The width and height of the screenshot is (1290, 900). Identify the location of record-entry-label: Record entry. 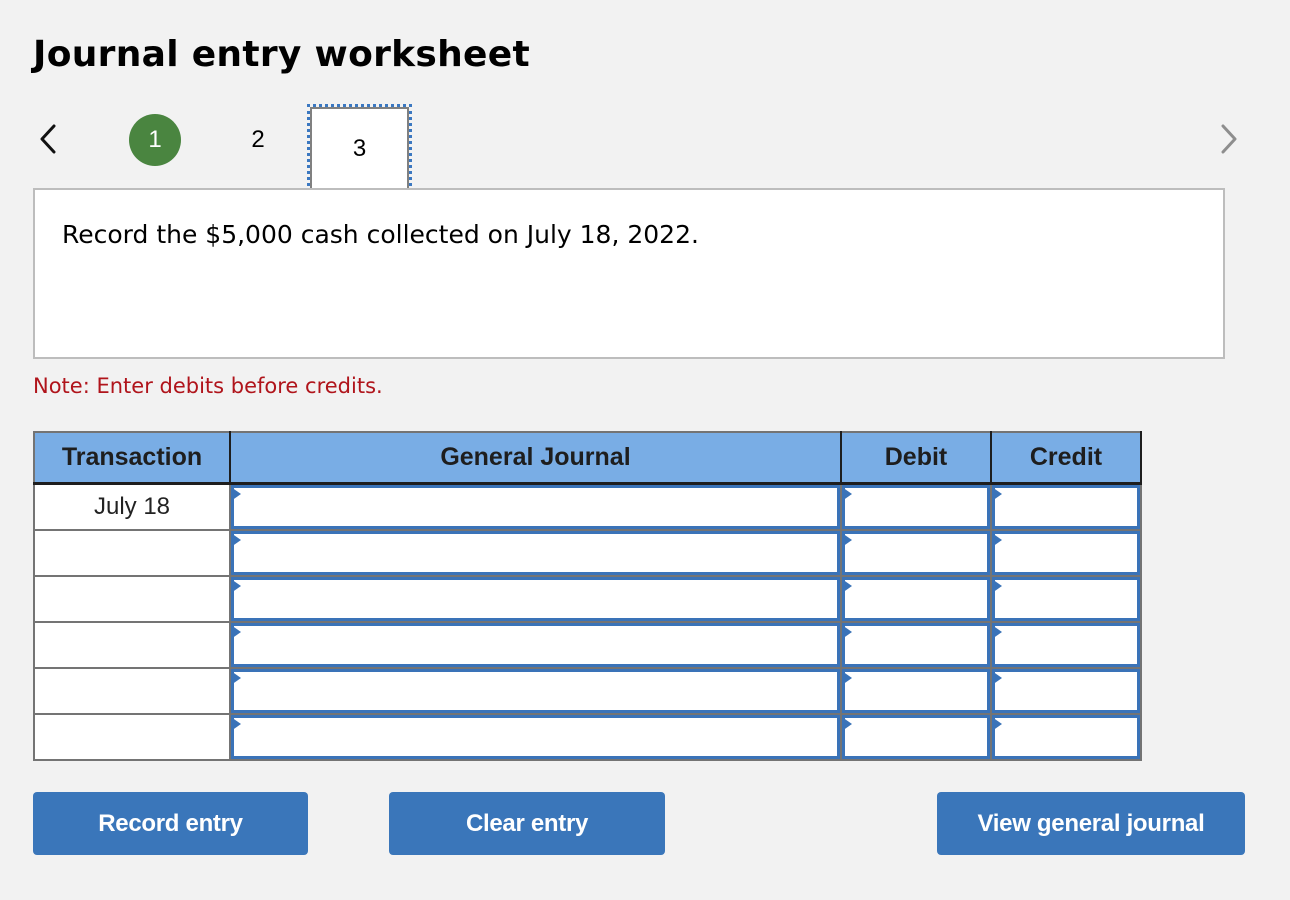
(170, 823).